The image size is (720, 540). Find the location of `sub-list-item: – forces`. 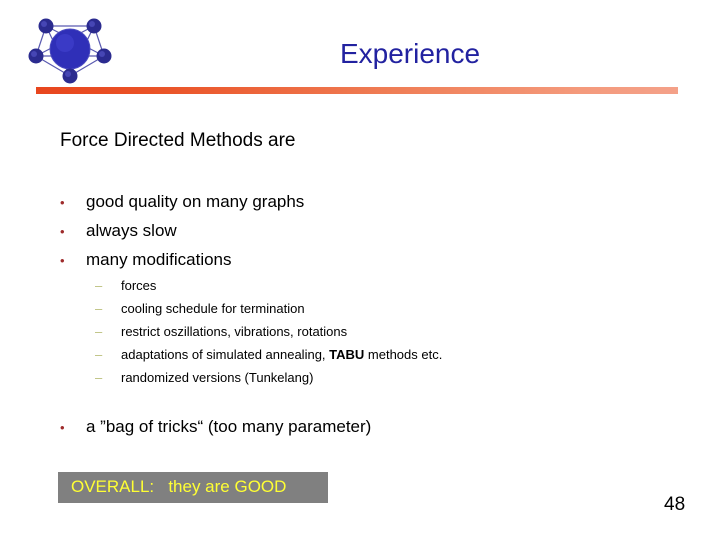

sub-list-item: – forces is located at coordinates (125, 285).